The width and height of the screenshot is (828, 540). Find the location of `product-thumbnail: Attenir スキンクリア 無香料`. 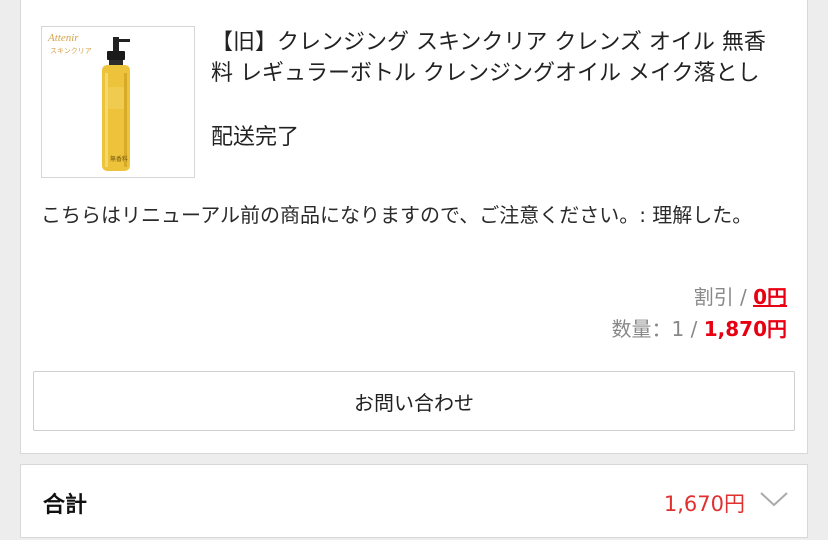

product-thumbnail: Attenir スキンクリア 無香料 is located at coordinates (118, 102).